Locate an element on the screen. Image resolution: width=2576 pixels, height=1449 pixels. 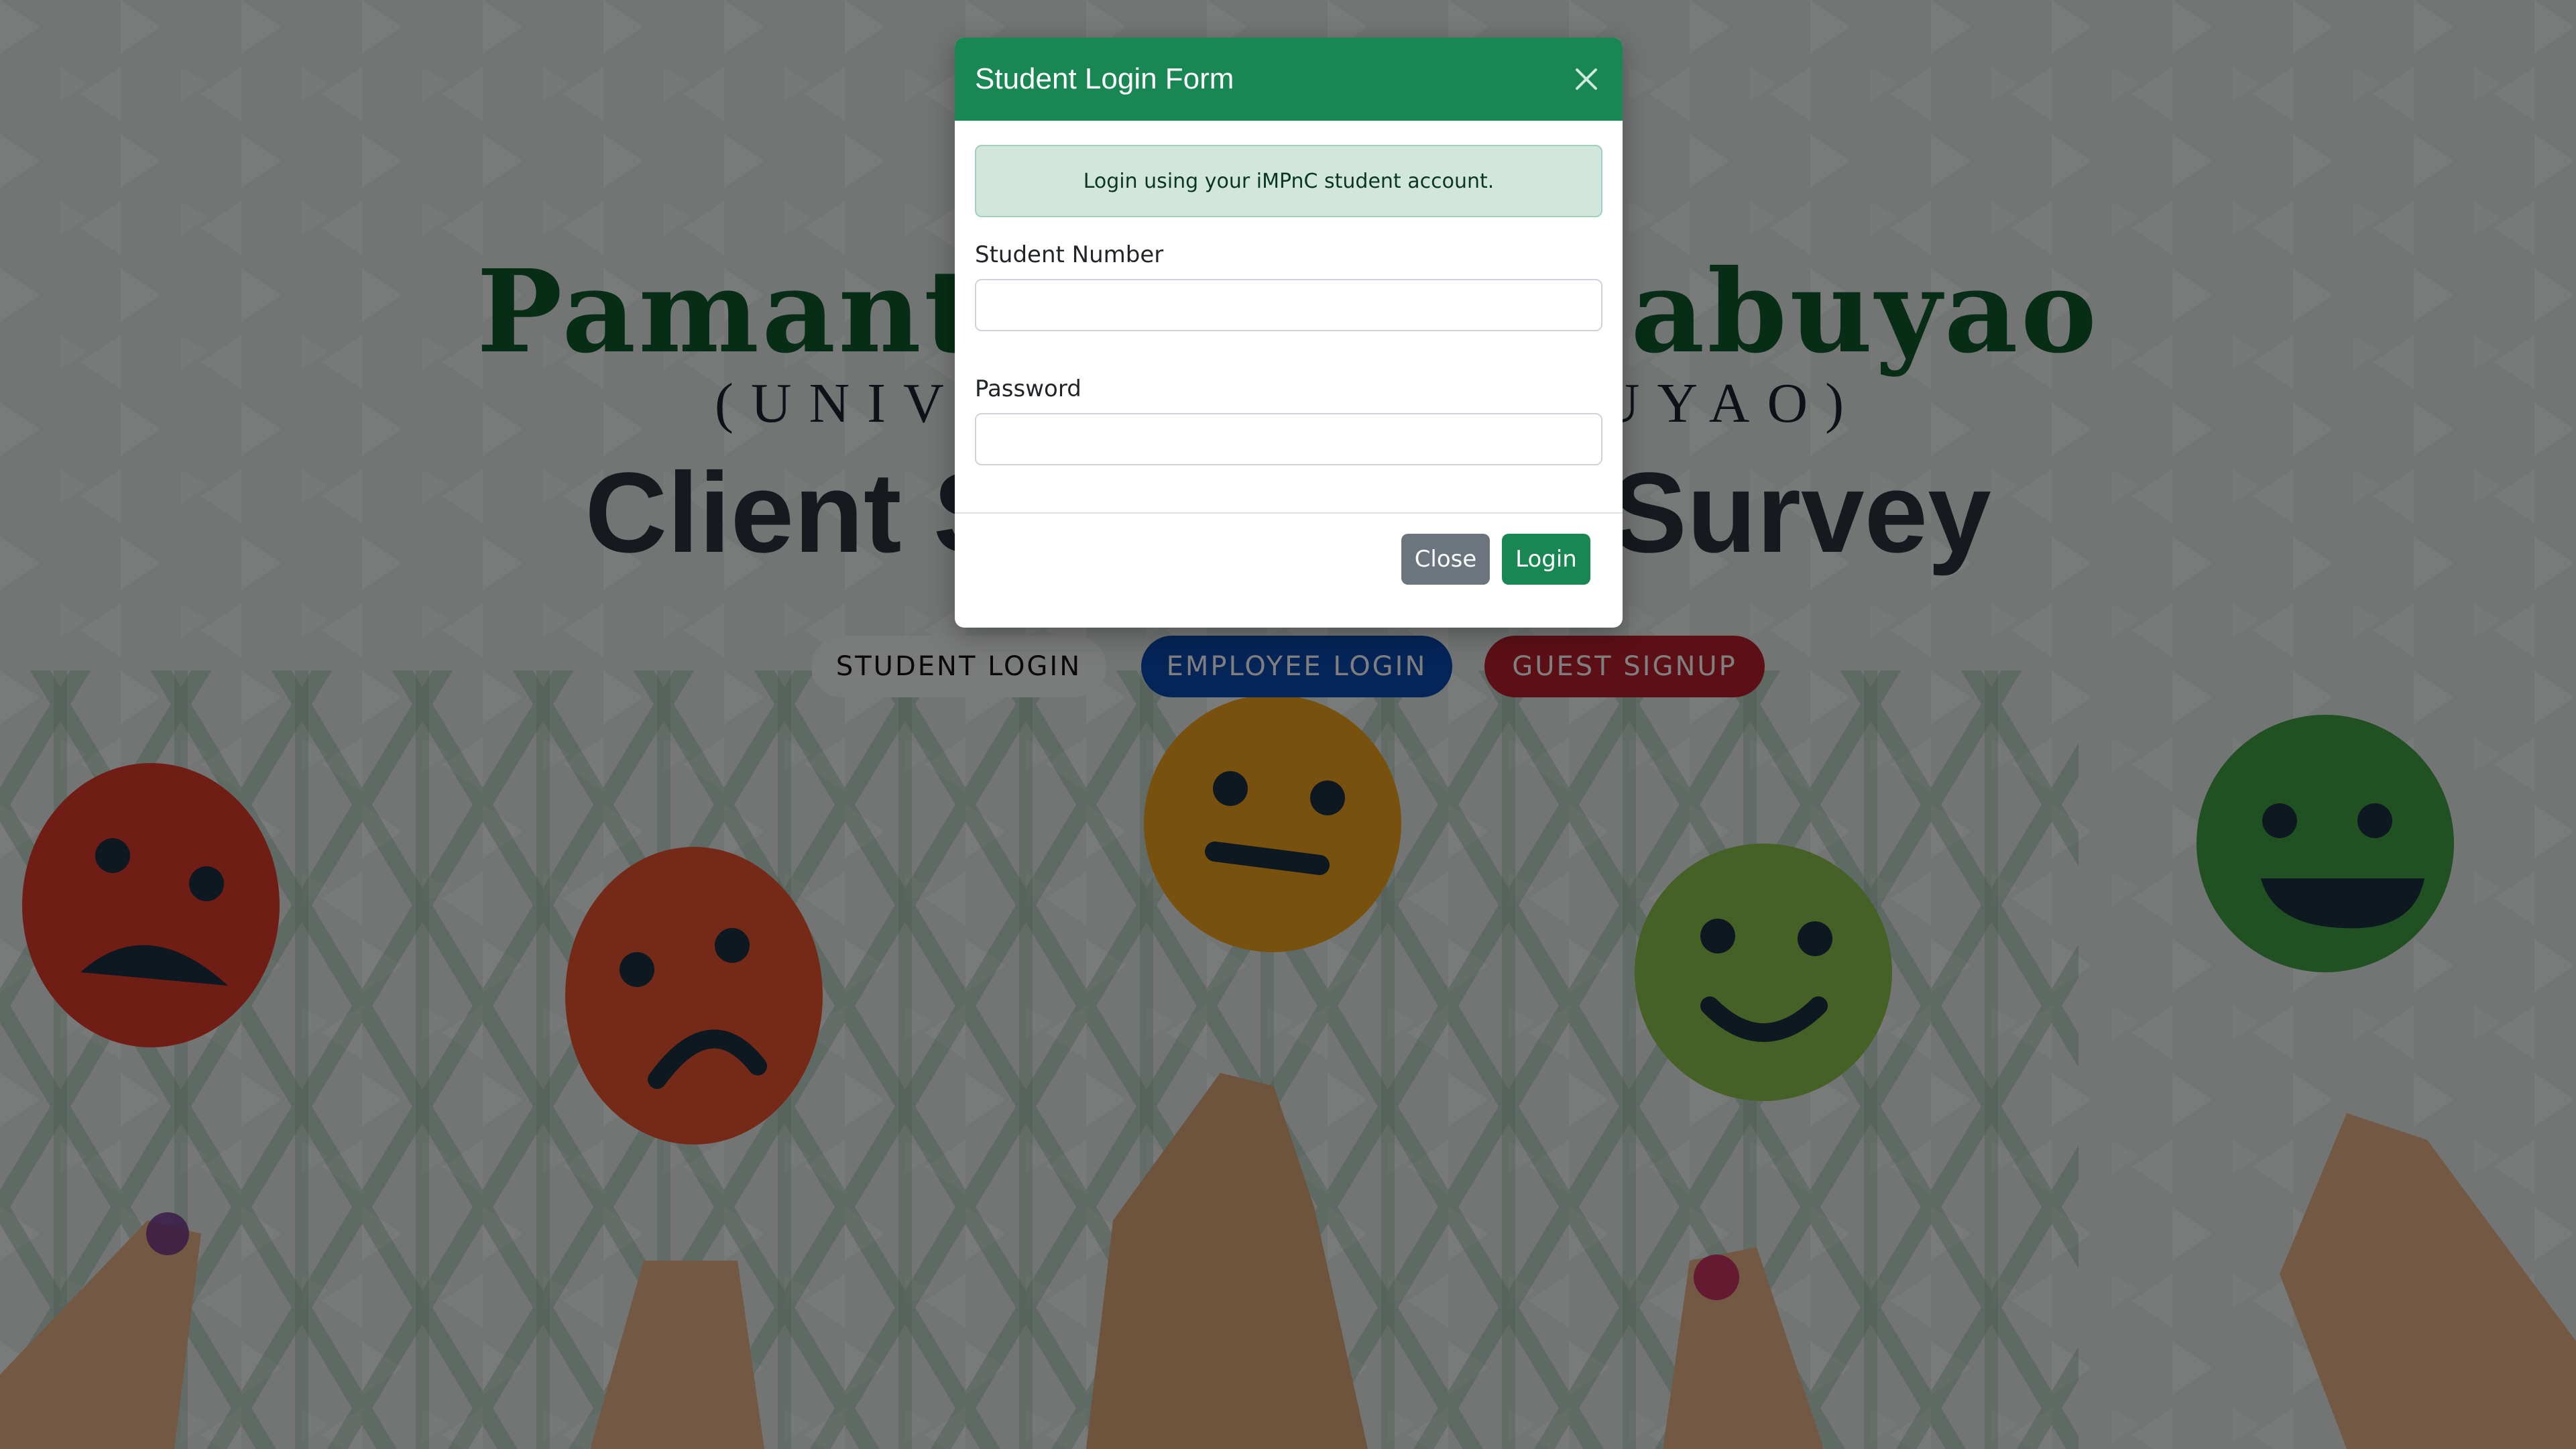
modal-header: Student Login Form is located at coordinates (1289, 80).